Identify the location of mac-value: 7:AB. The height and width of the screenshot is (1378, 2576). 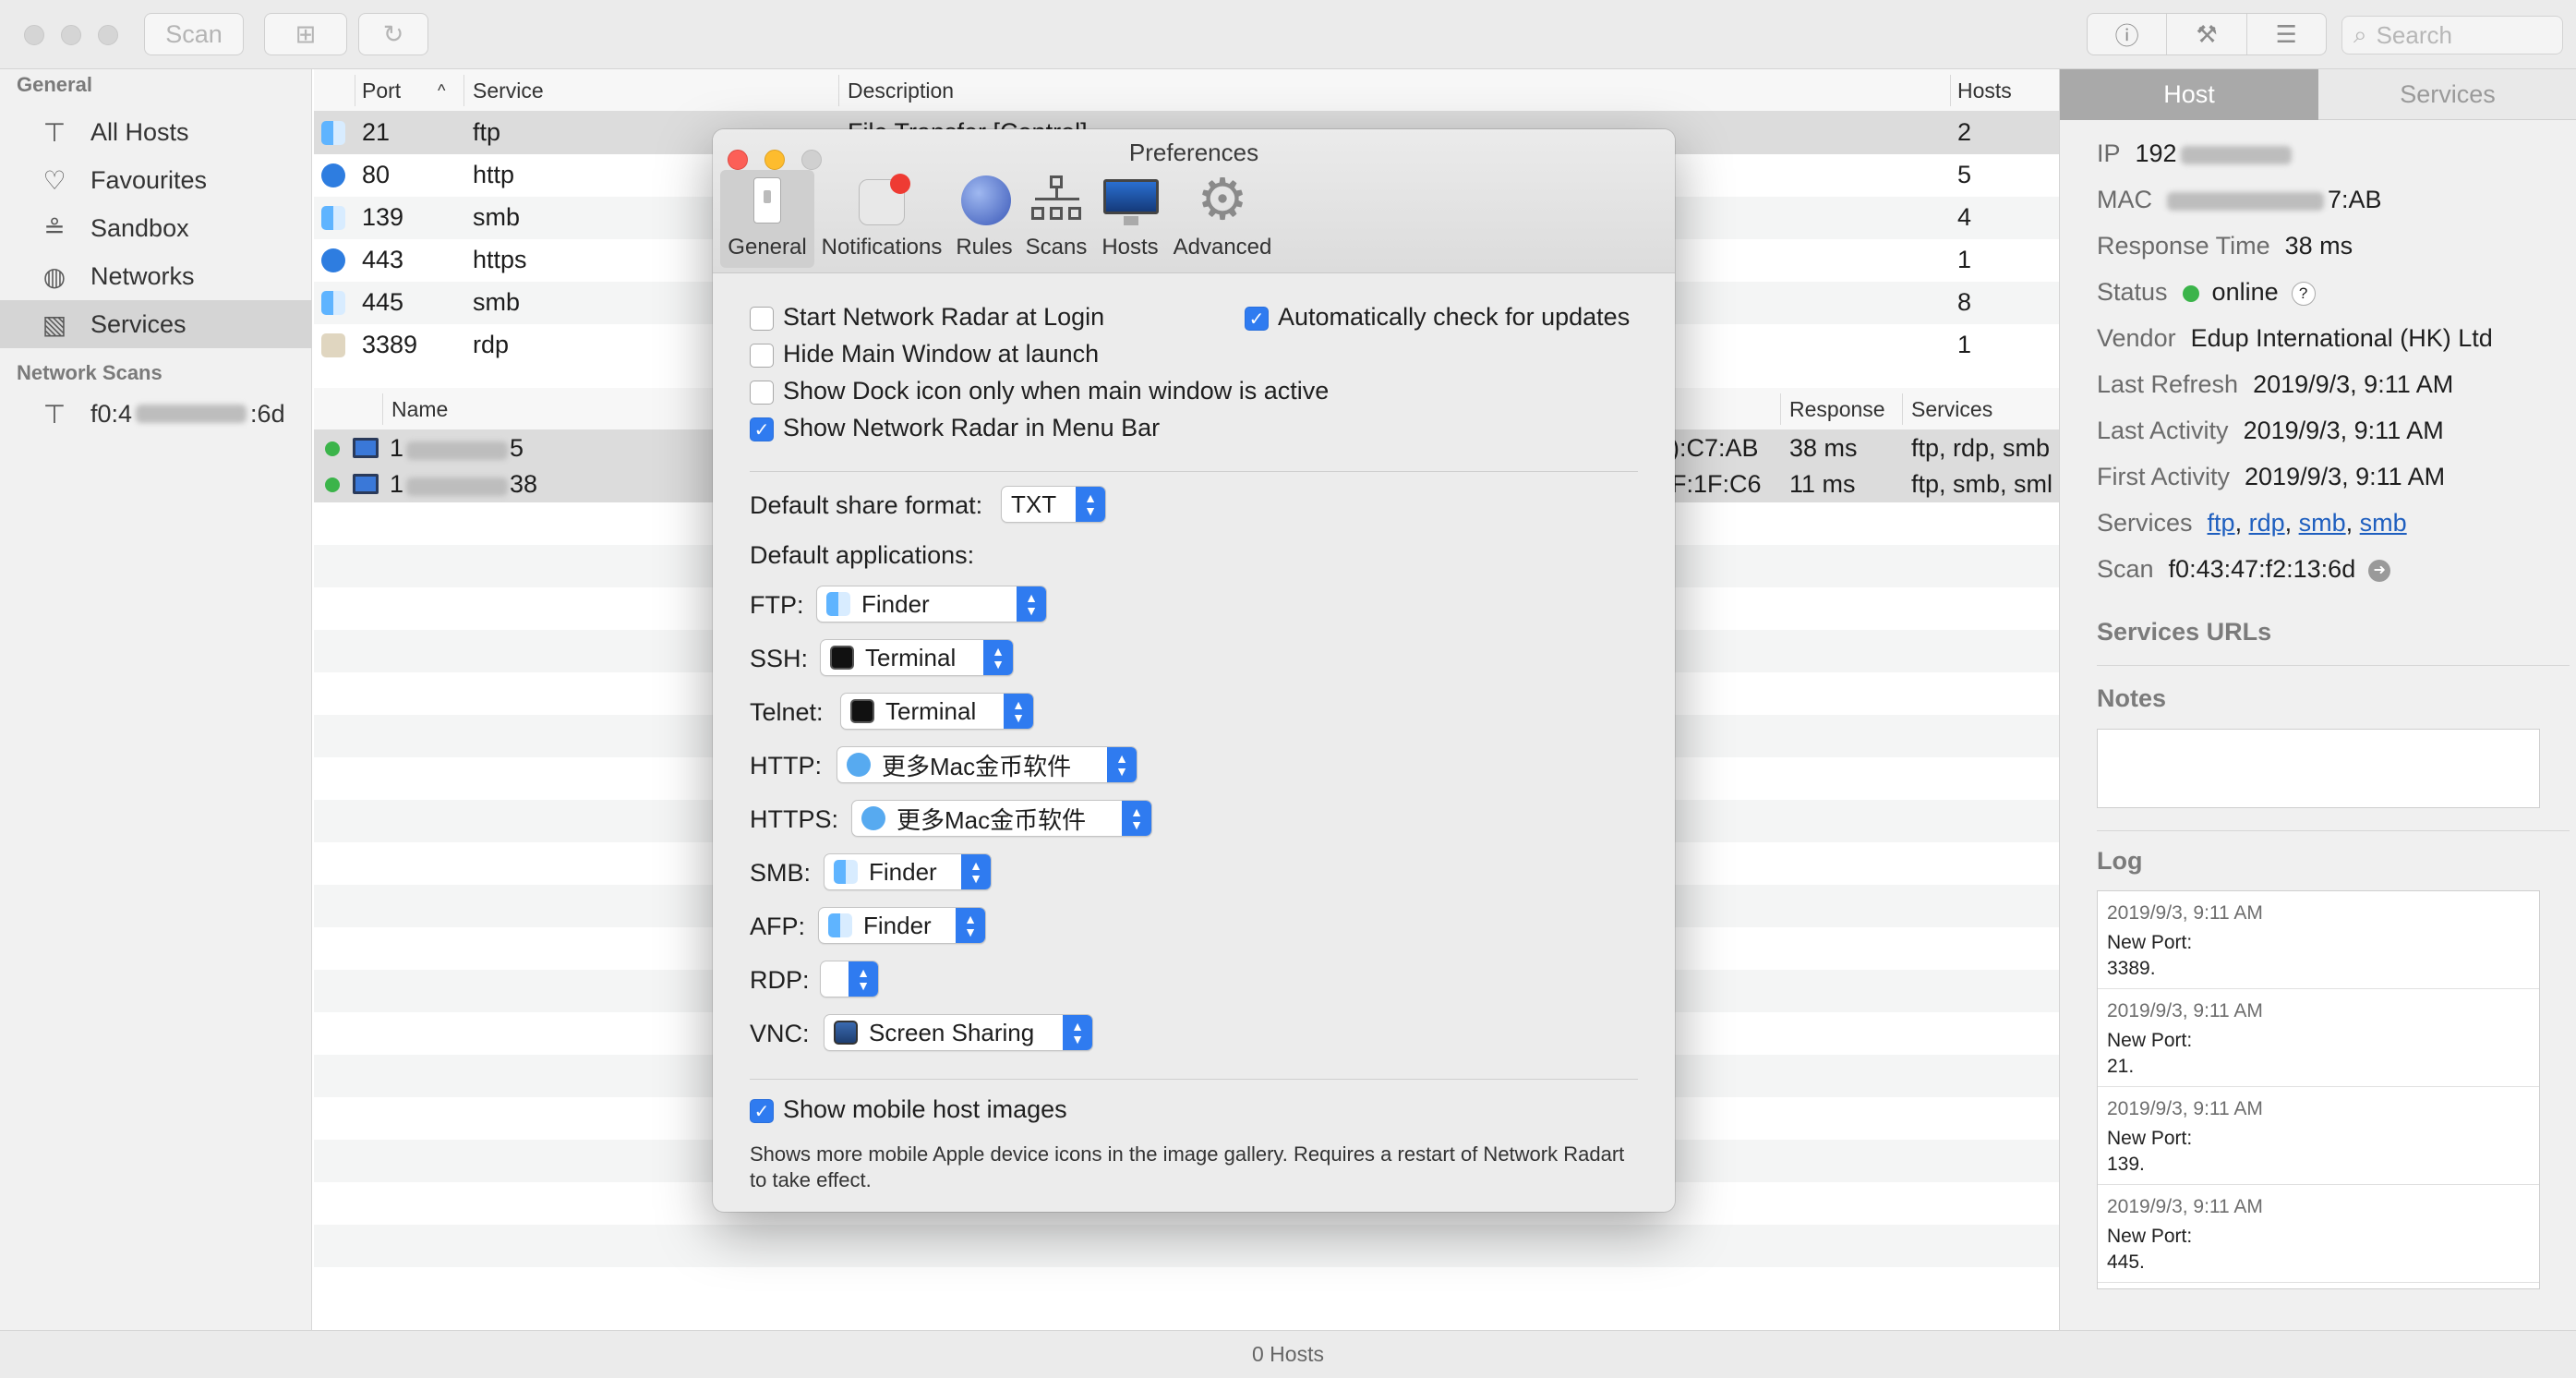
(2355, 199).